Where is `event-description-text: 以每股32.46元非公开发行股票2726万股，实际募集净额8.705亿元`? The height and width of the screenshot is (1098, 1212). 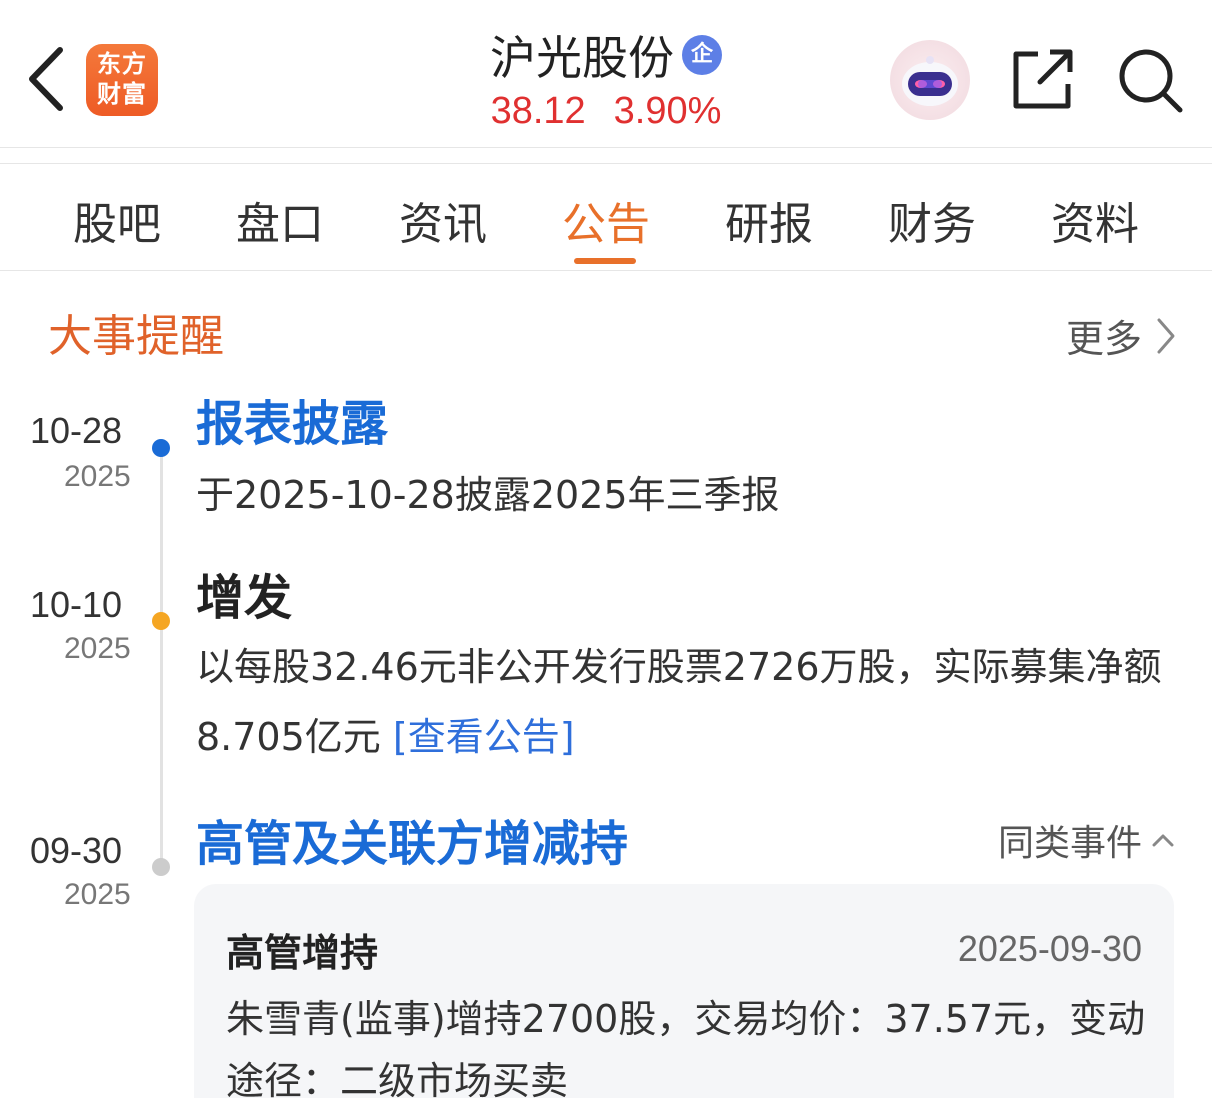
event-description-text: 以每股32.46元非公开发行股票2726万股，实际募集净额8.705亿元 is located at coordinates (679, 702).